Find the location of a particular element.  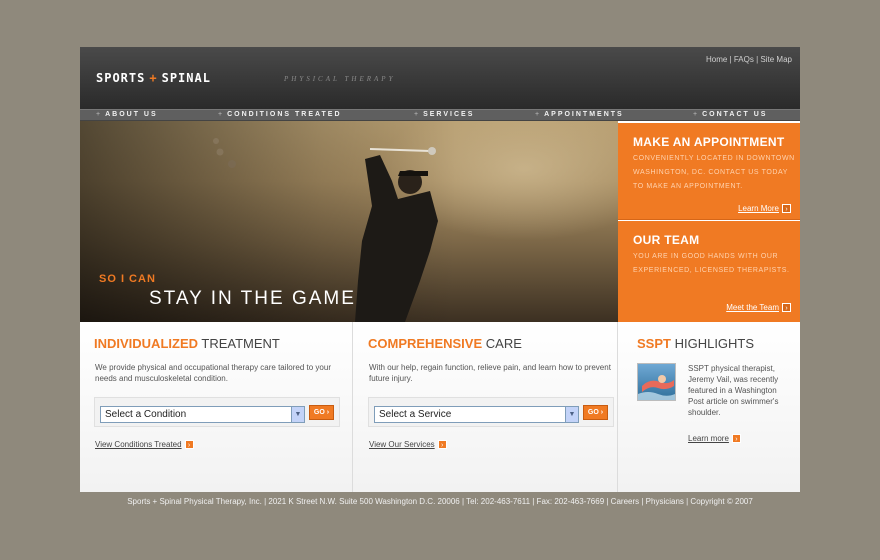

utility-nav: Home | FAQs | Site Map is located at coordinates (749, 59).